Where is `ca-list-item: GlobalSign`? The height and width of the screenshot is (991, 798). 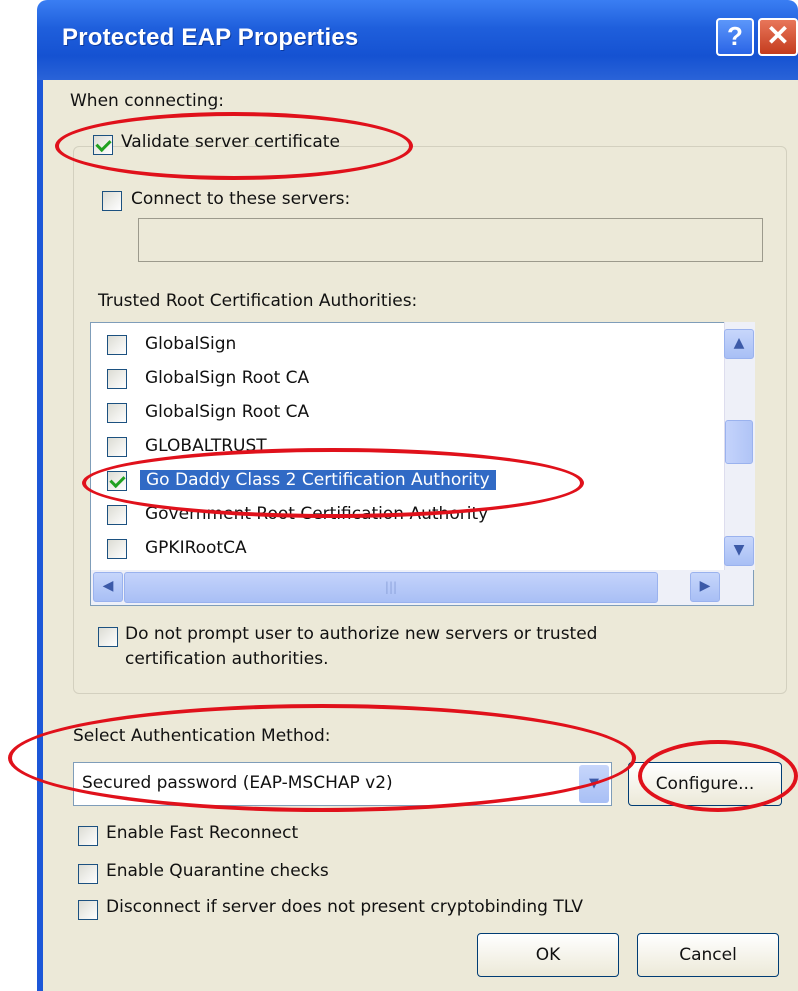
ca-list-item: GlobalSign is located at coordinates (406, 345).